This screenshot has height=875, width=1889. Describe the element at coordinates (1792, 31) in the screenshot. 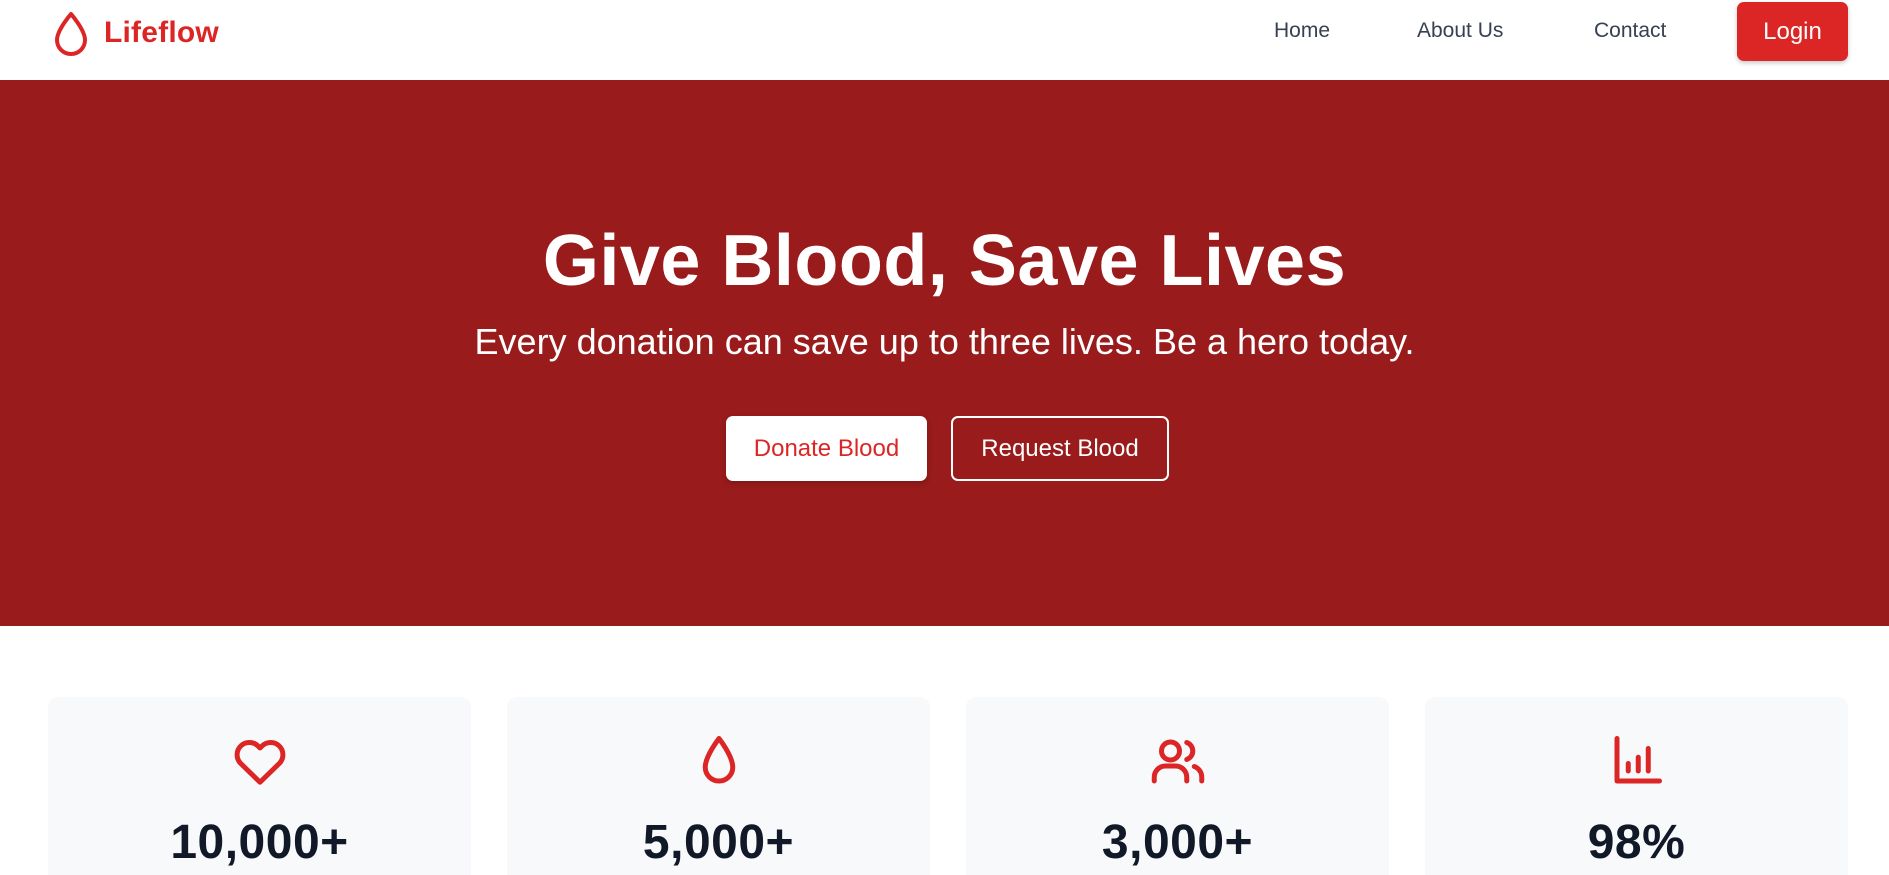

I see `login-button: Login` at that location.